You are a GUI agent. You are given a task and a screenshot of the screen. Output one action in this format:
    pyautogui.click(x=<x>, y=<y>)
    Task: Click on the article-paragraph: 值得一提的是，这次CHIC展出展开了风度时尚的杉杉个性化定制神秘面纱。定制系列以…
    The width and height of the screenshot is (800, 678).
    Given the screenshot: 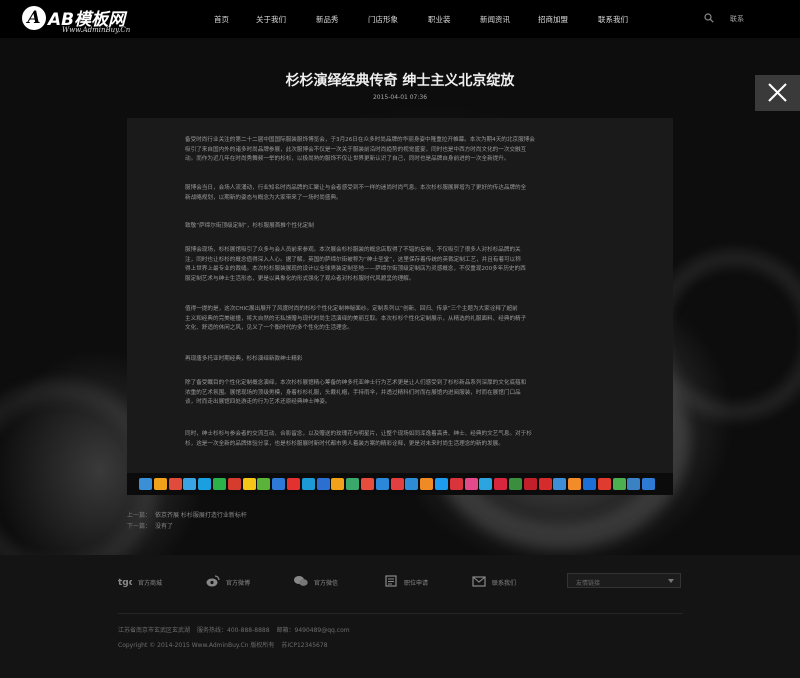 What is the action you would take?
    pyautogui.click(x=422, y=319)
    